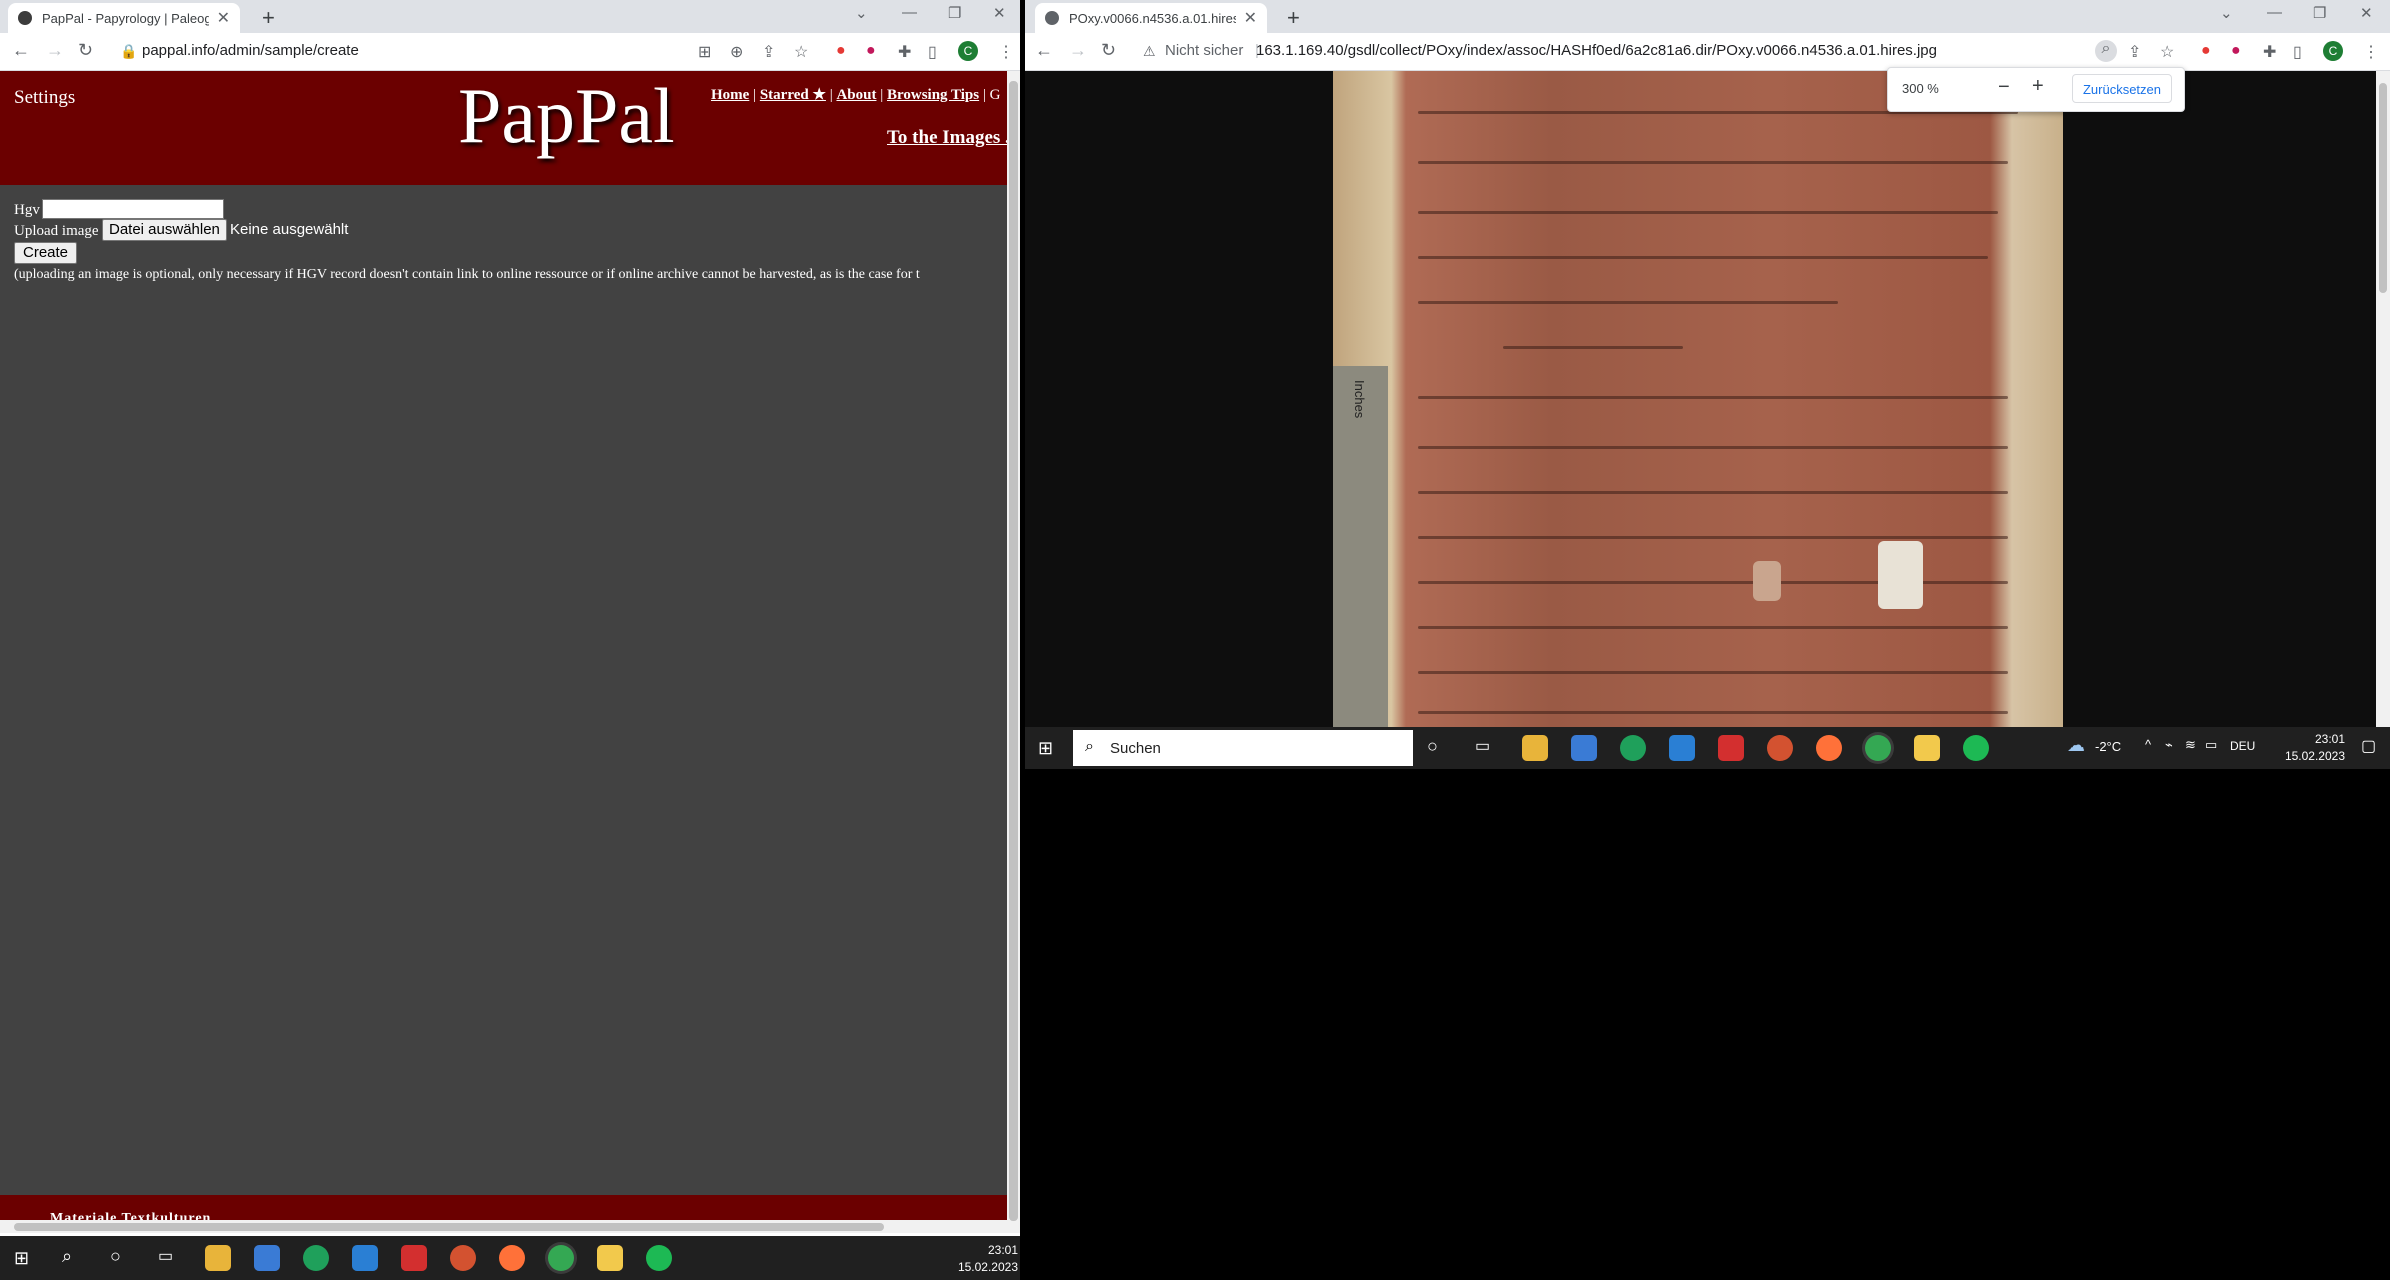  Describe the element at coordinates (2004, 87) in the screenshot. I see `zoom-out-button: −` at that location.